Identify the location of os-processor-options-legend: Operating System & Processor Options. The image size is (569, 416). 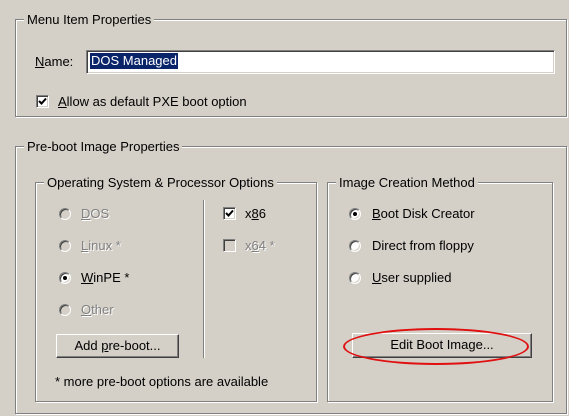
(160, 182).